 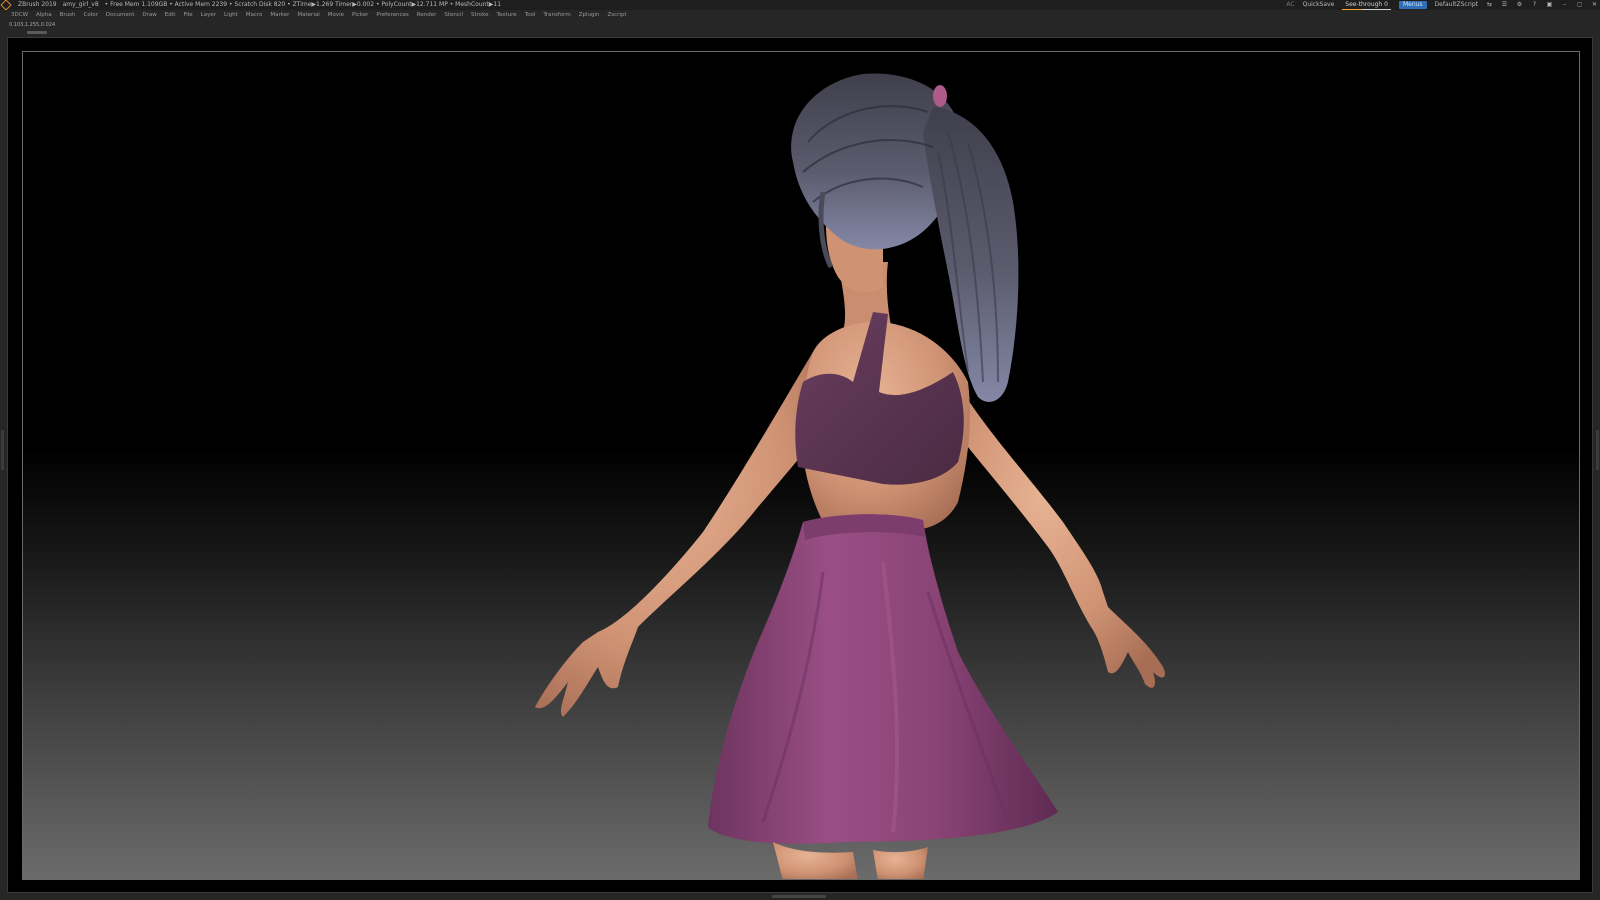 I want to click on left-tray-handle, so click(x=2, y=450).